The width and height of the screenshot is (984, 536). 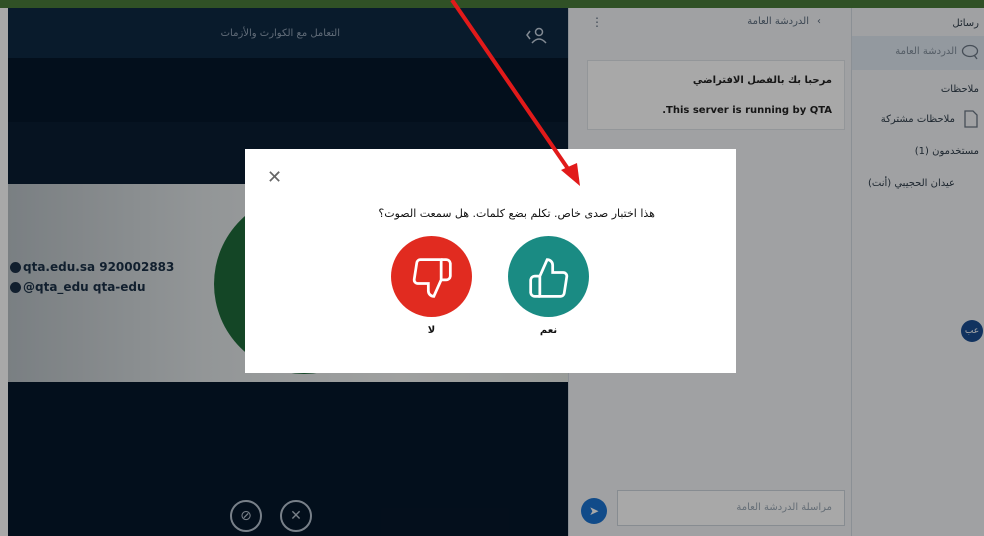 What do you see at coordinates (274, 177) in the screenshot?
I see `close-icon: ✕` at bounding box center [274, 177].